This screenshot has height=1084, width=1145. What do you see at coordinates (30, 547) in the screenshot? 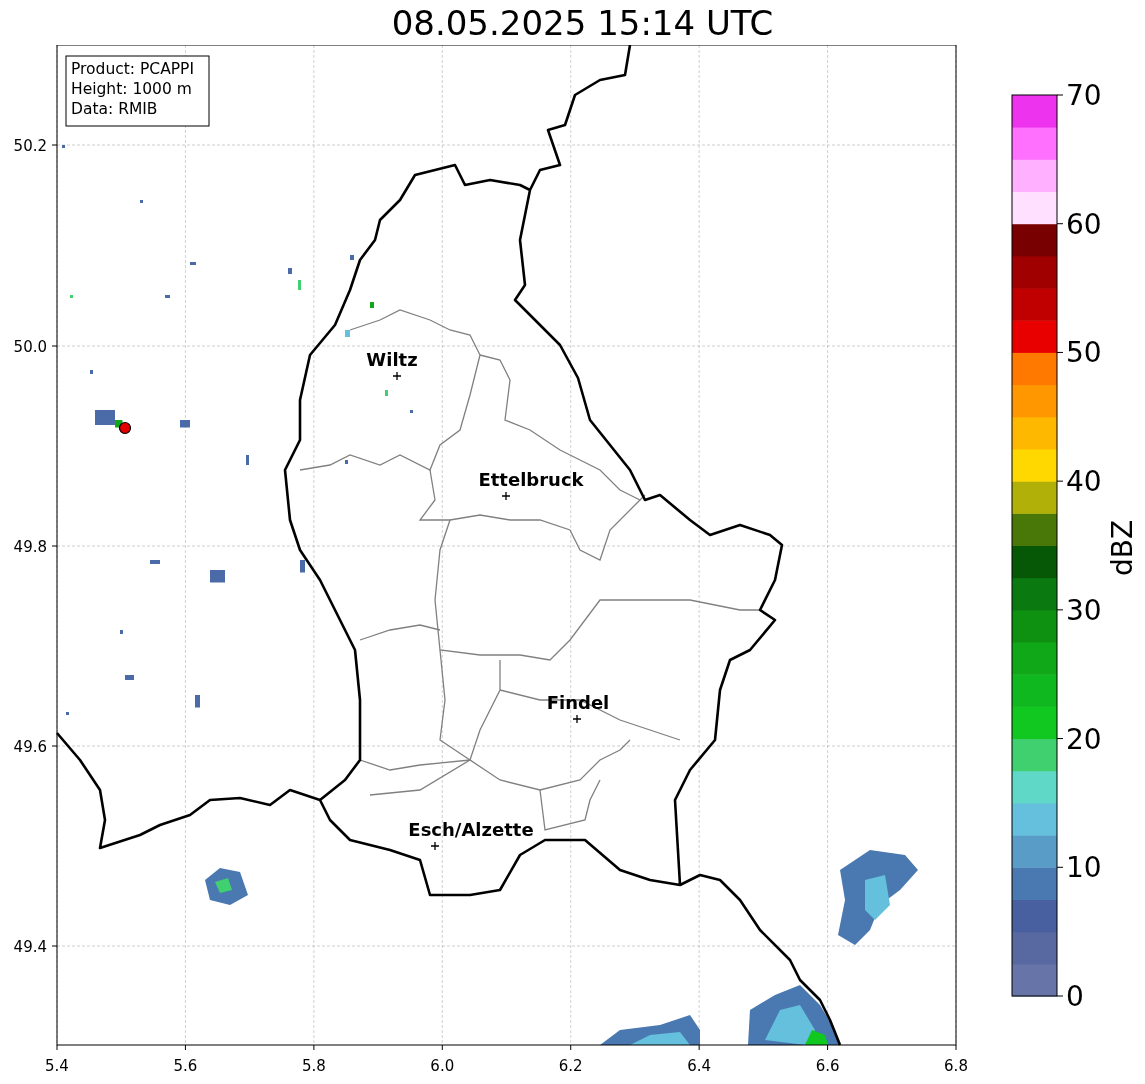
I see `axis-tick-label: 49.8` at bounding box center [30, 547].